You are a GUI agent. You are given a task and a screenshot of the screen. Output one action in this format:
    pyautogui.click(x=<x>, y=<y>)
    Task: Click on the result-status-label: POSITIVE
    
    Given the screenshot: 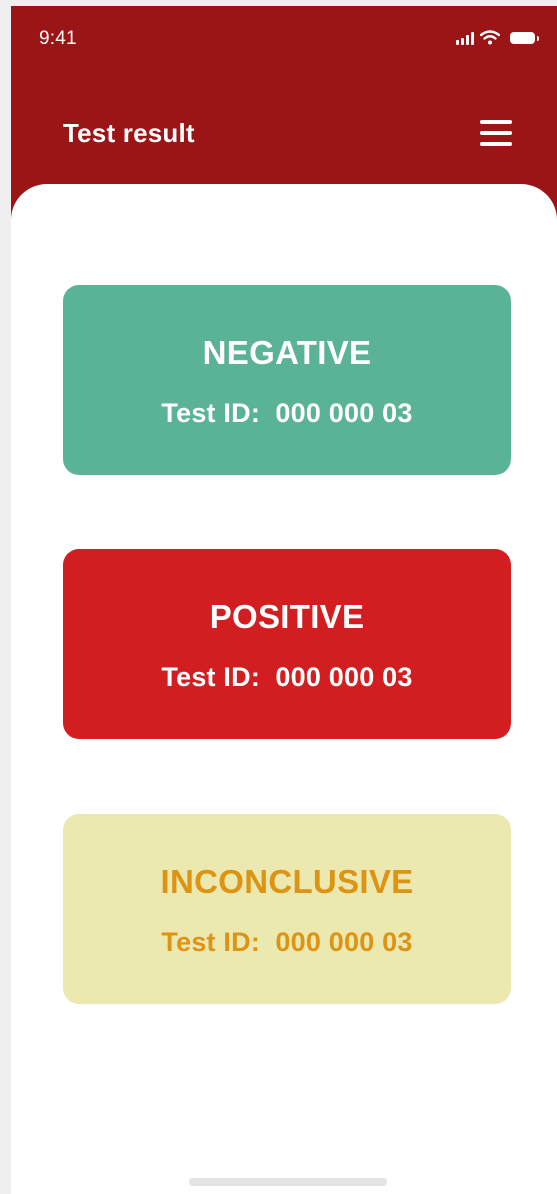 What is the action you would take?
    pyautogui.click(x=287, y=616)
    